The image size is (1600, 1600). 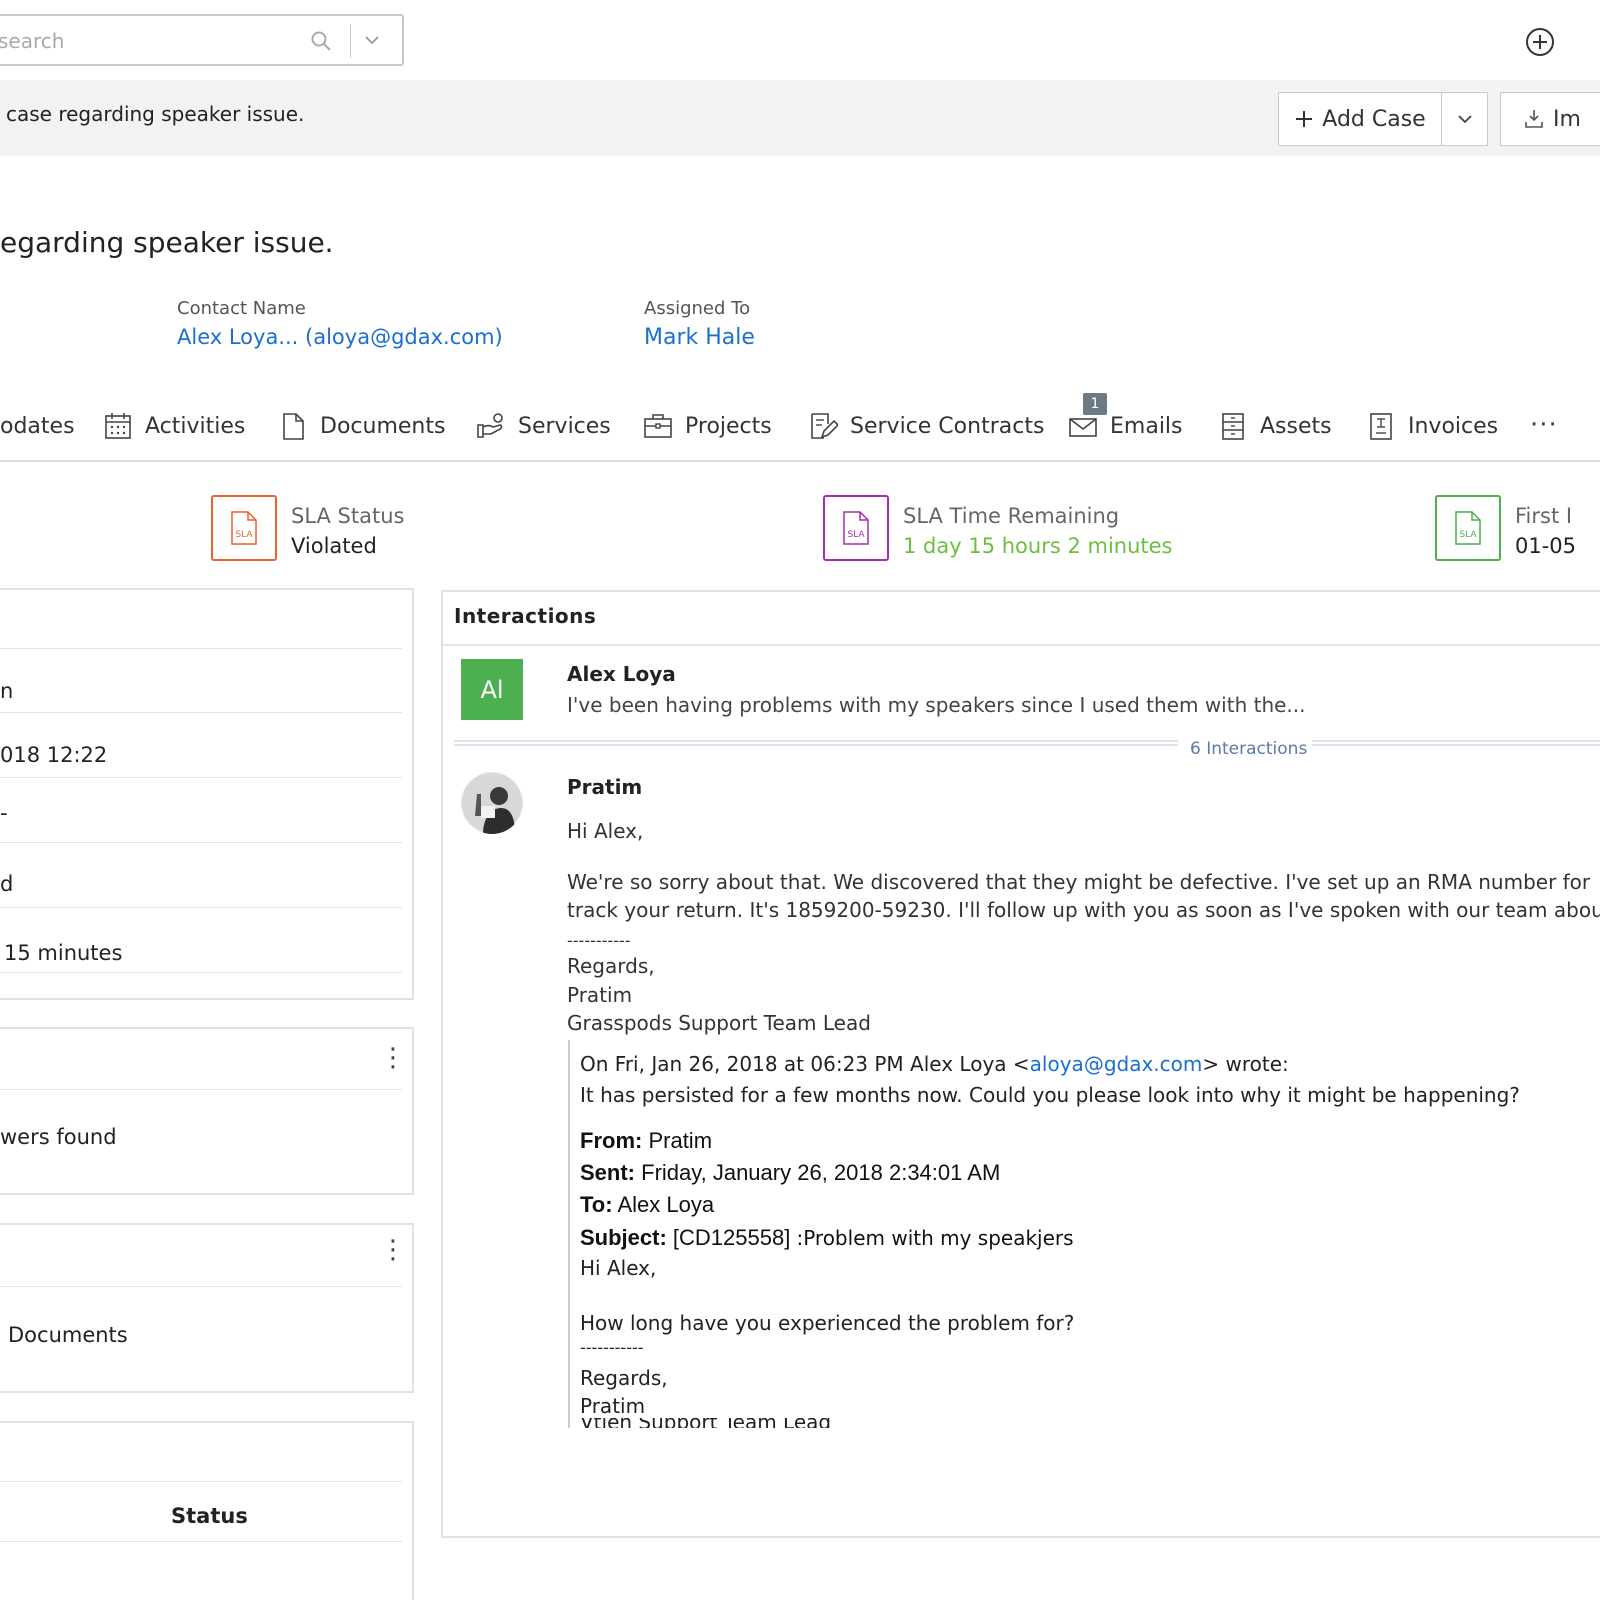 I want to click on sla-first-response-value: 01-05, so click(x=1546, y=546).